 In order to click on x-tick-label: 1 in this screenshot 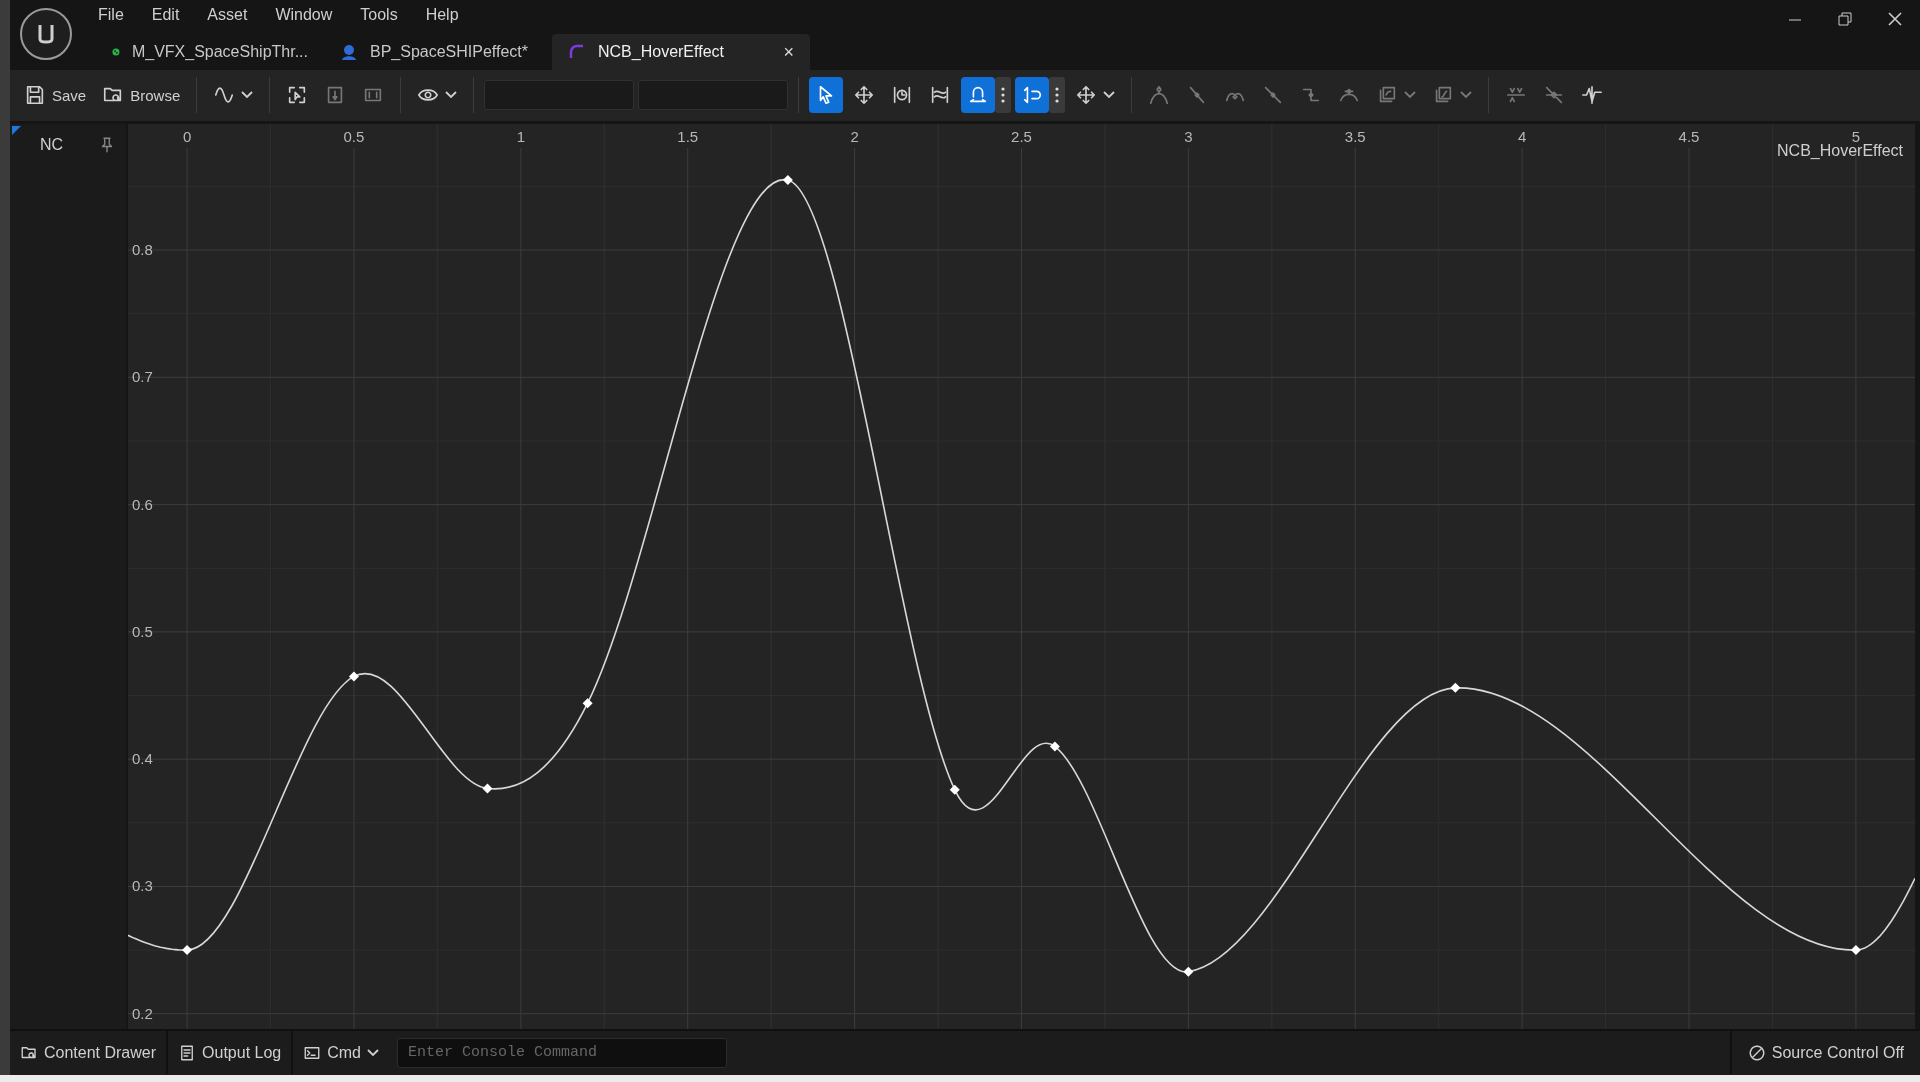, I will do `click(520, 136)`.